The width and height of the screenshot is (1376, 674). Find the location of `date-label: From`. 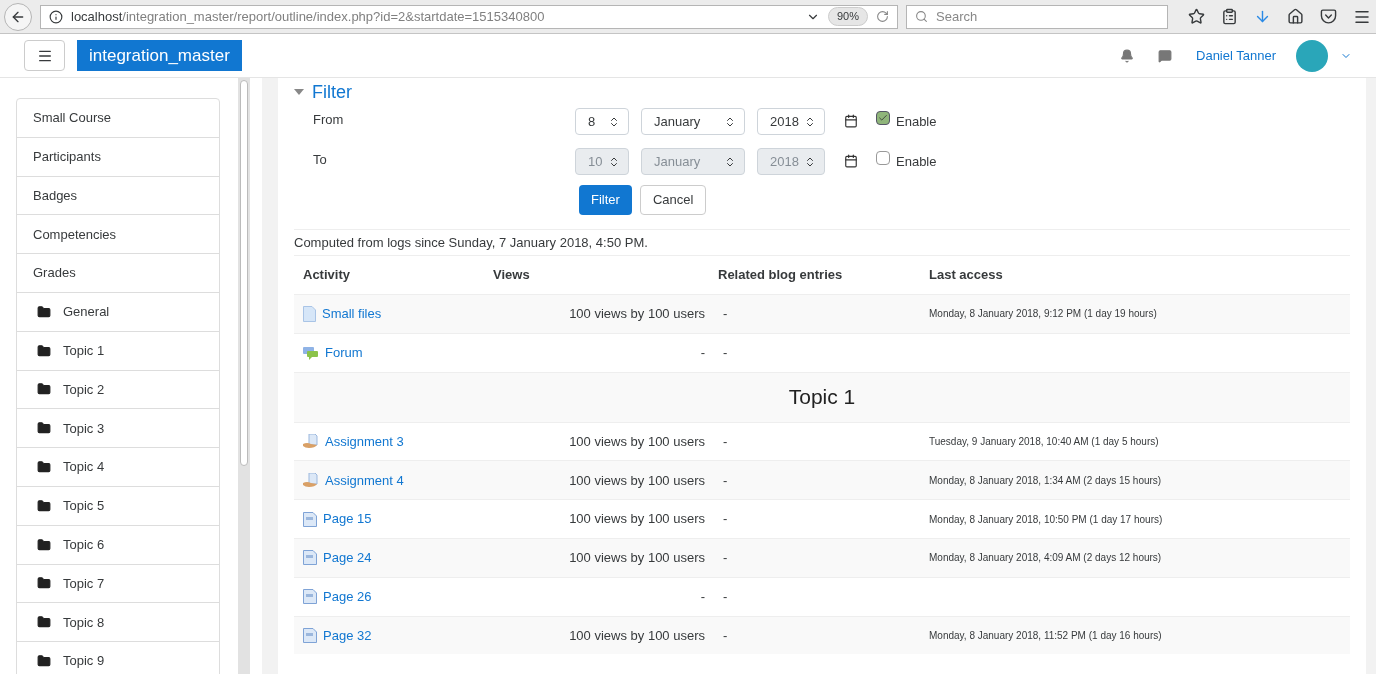

date-label: From is located at coordinates (328, 120).